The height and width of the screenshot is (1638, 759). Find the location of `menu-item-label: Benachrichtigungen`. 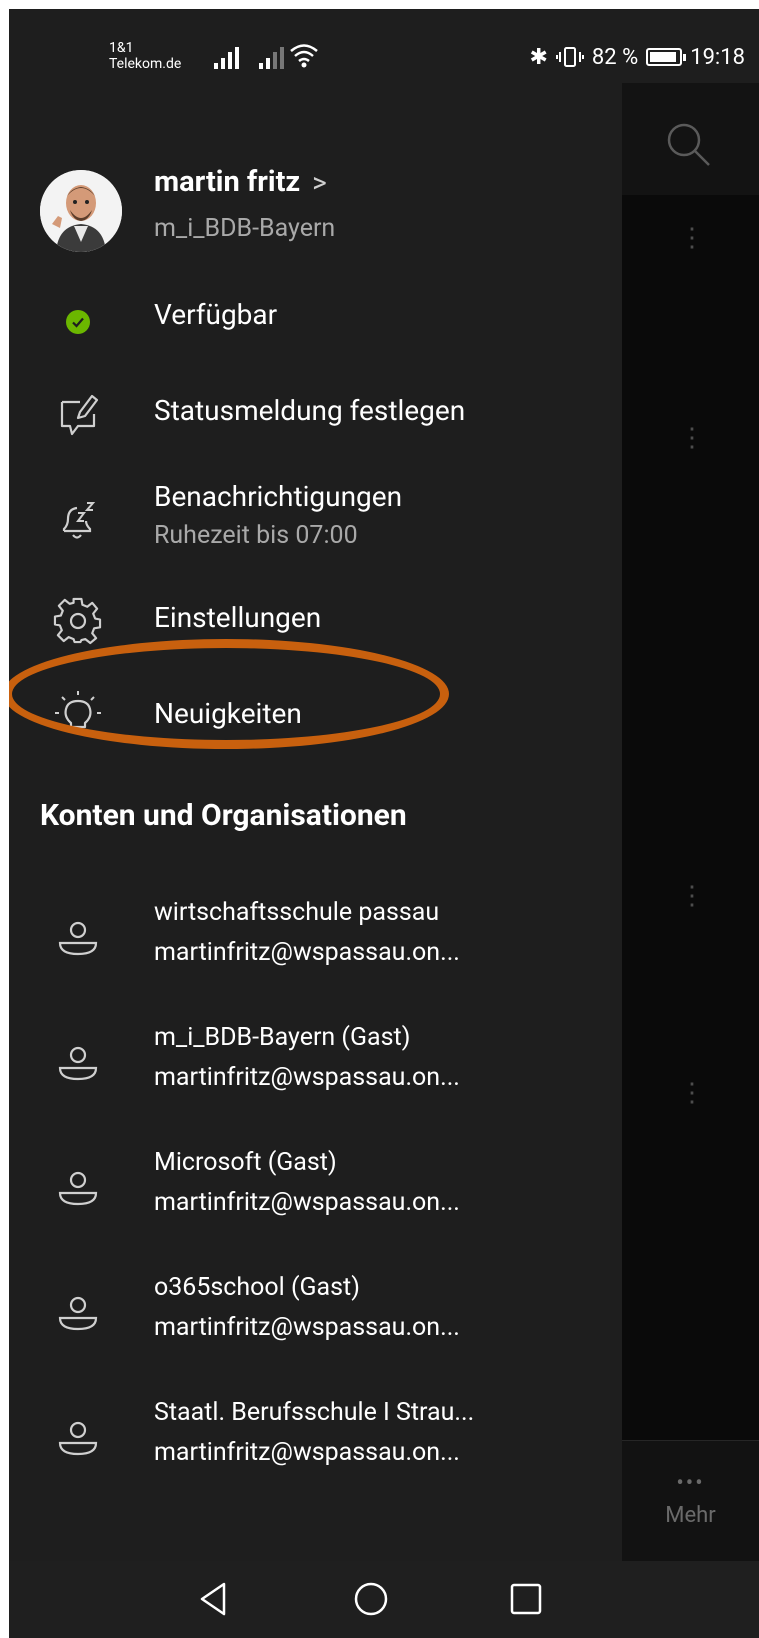

menu-item-label: Benachrichtigungen is located at coordinates (278, 496).